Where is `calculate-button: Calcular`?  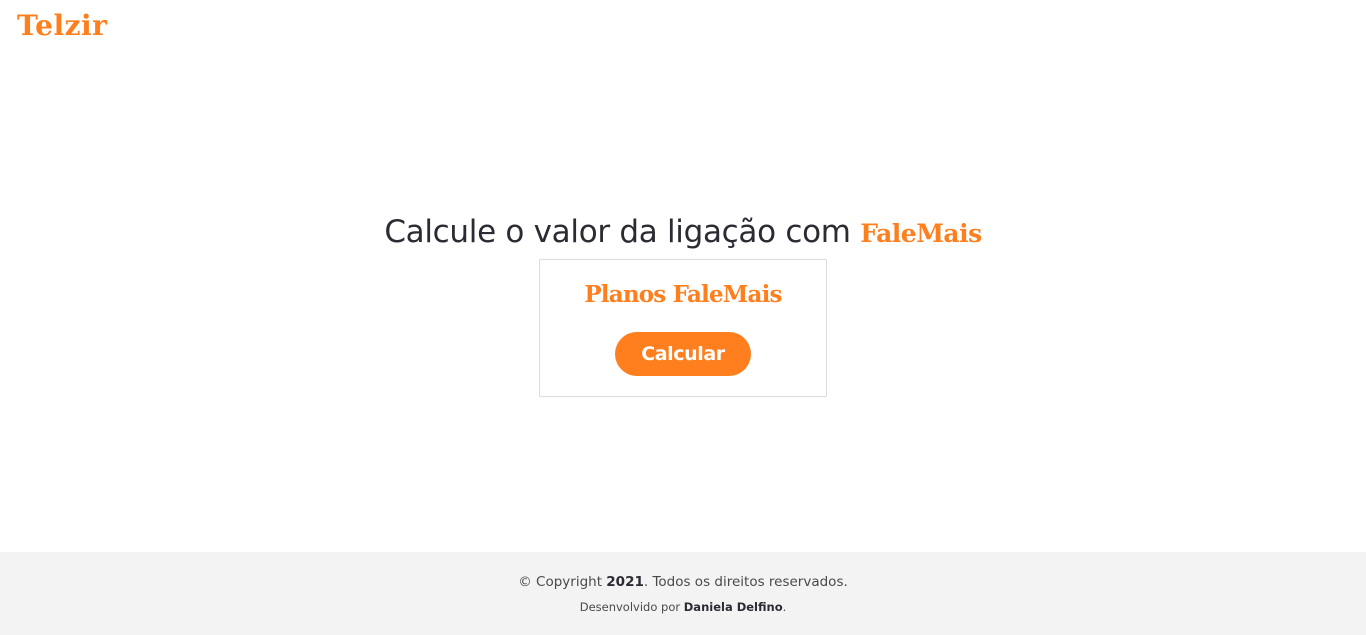
calculate-button: Calcular is located at coordinates (683, 354).